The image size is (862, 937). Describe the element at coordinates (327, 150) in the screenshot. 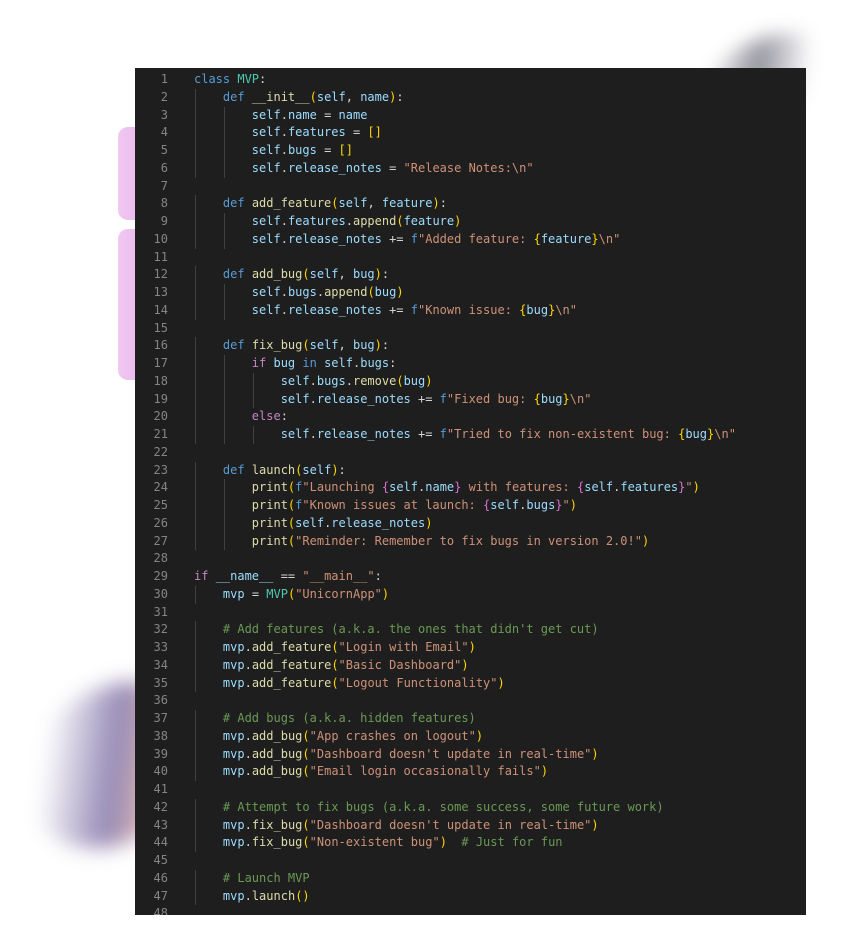

I see `code-token: =` at that location.